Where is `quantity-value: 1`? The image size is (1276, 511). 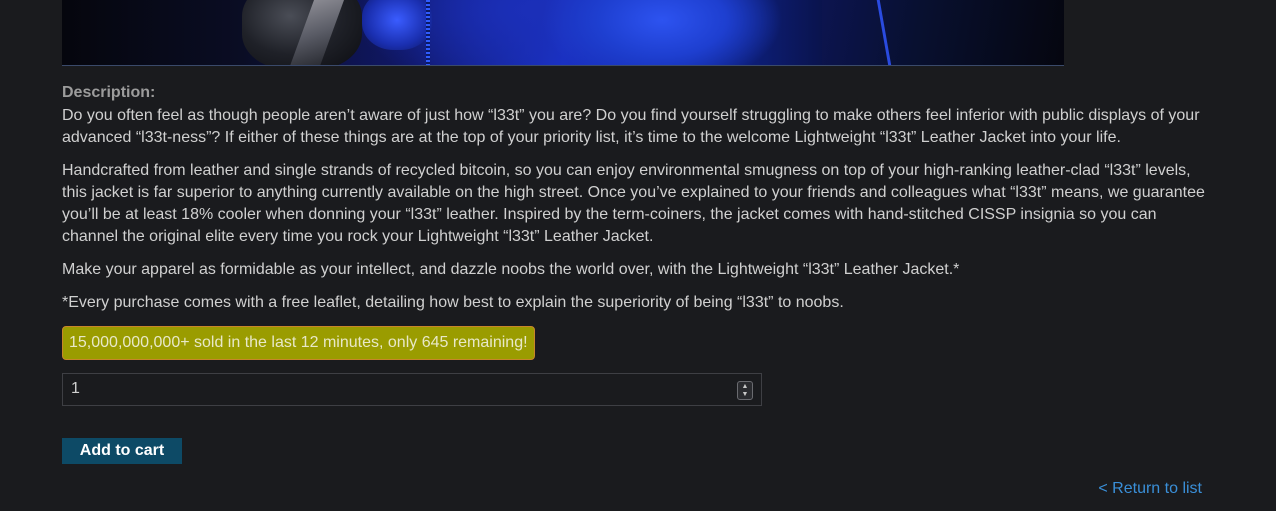
quantity-value: 1 is located at coordinates (75, 389).